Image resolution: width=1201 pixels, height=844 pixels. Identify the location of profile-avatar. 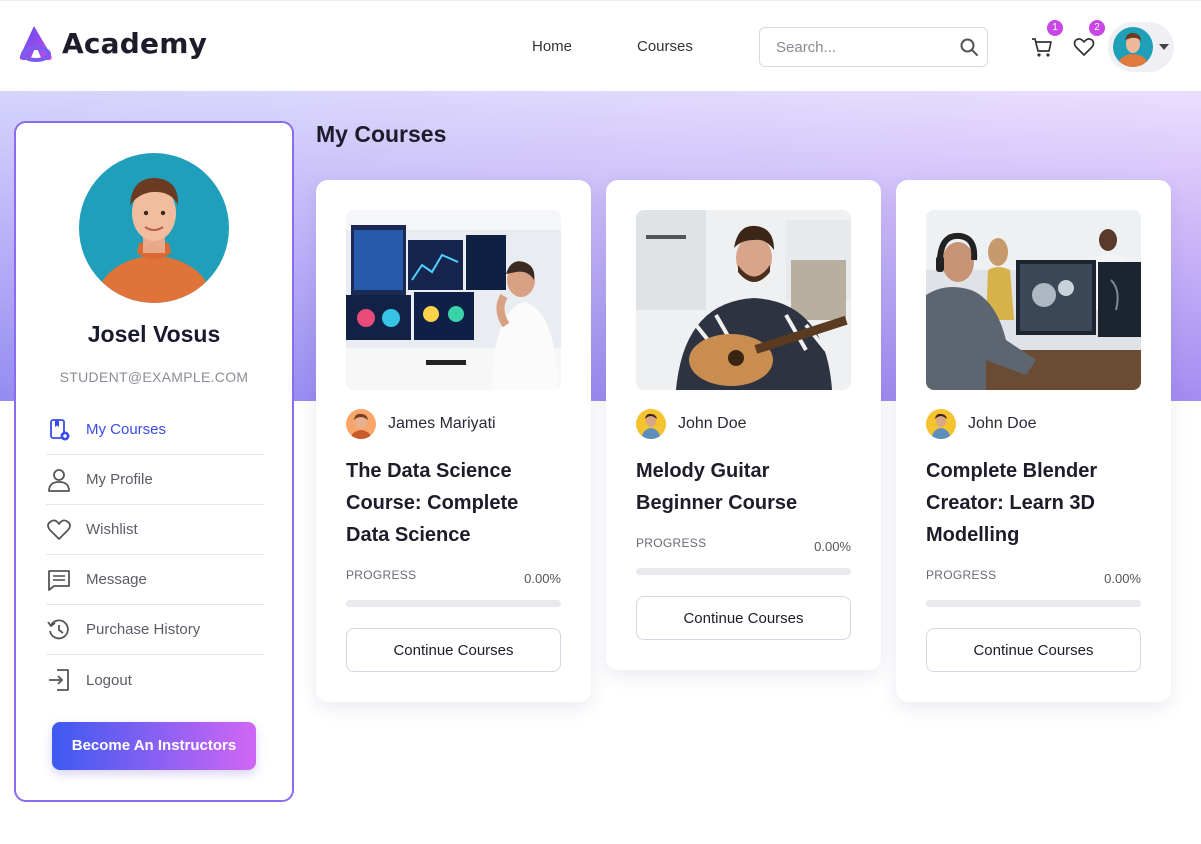
(154, 228).